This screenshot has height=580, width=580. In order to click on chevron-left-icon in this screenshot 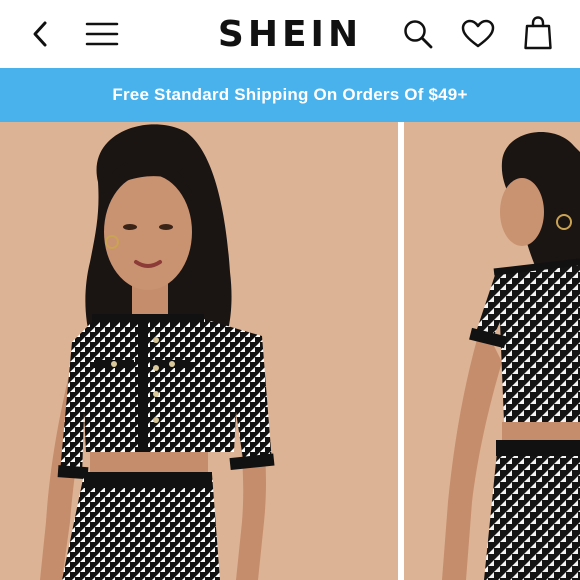, I will do `click(40, 34)`.